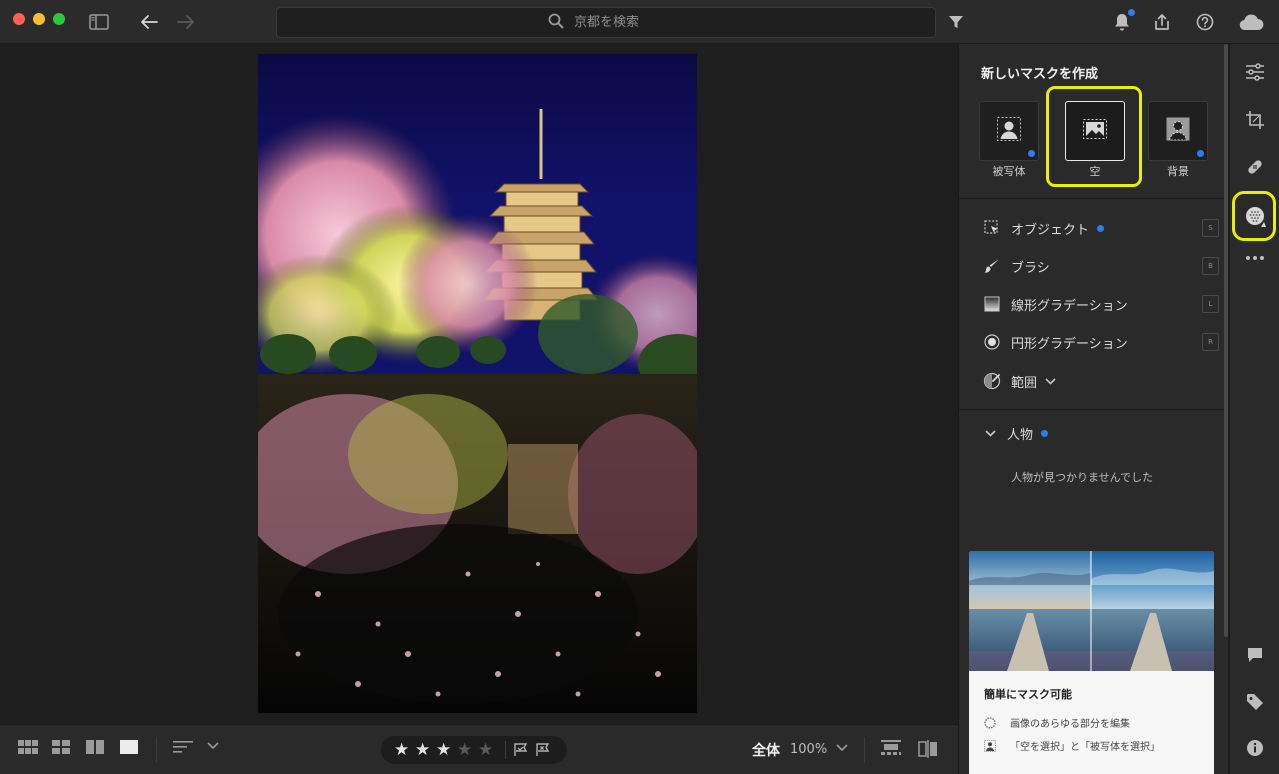  I want to click on tip-card-line2-text: 「空を選択」と「被写体を選択」, so click(1085, 747).